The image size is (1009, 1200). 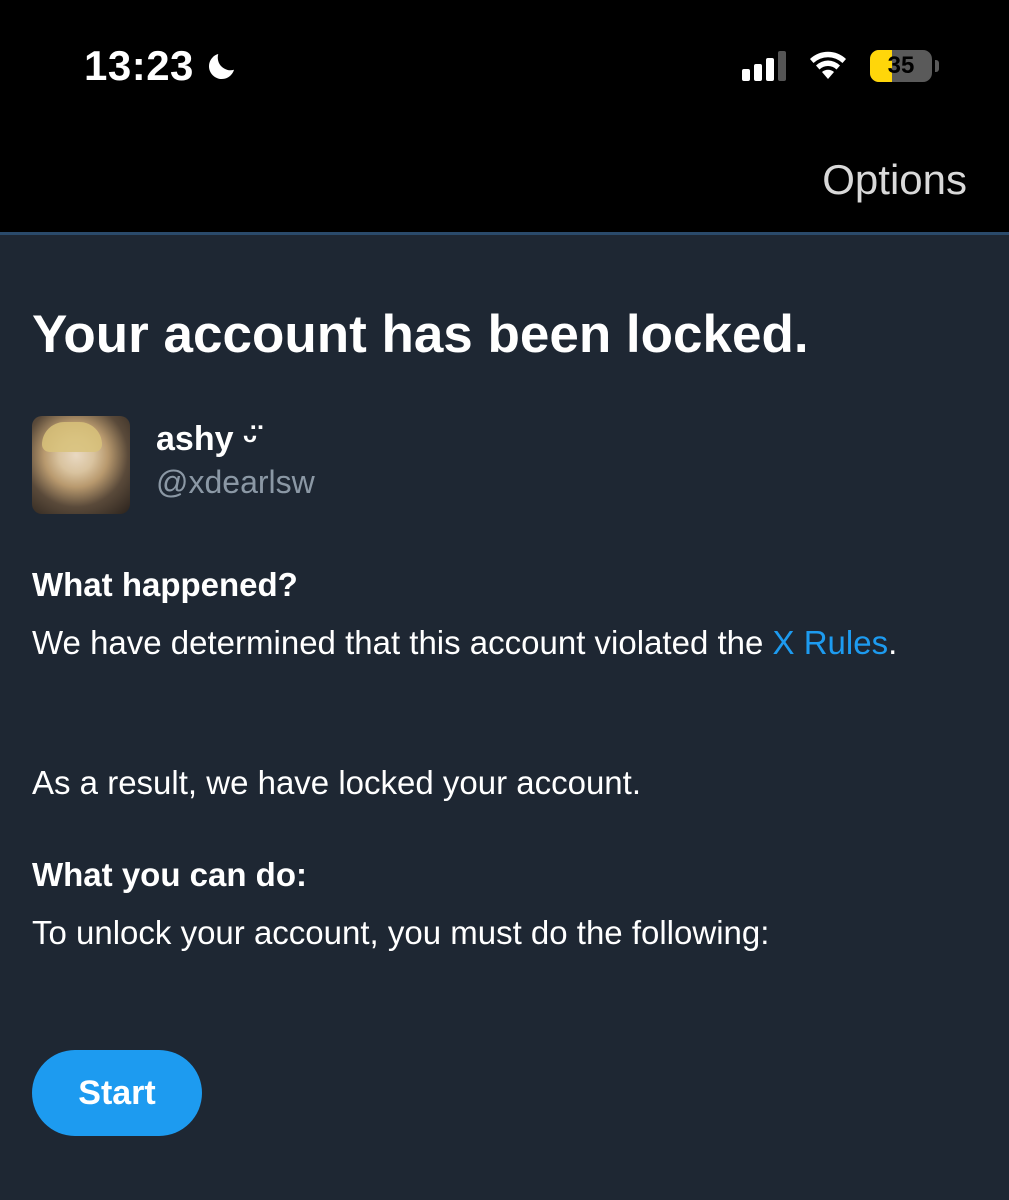 I want to click on violation-text-end: ., so click(x=893, y=642).